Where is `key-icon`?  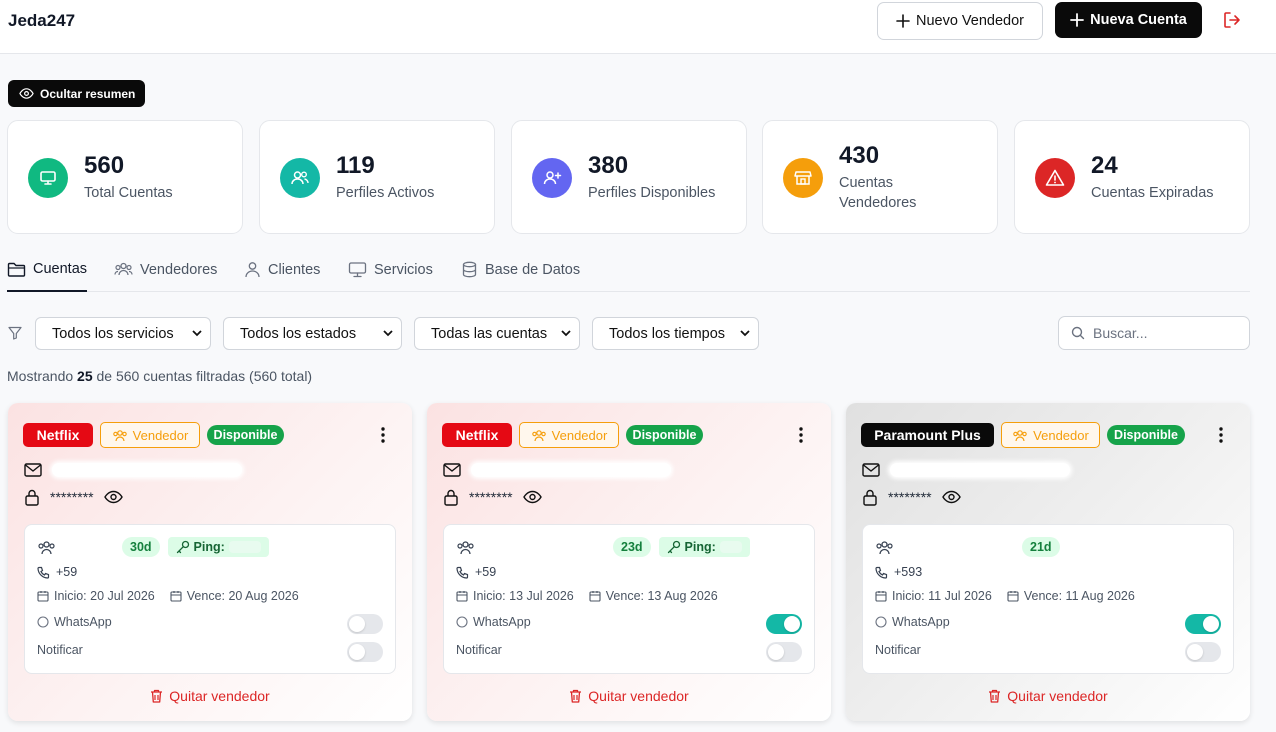
key-icon is located at coordinates (673, 547).